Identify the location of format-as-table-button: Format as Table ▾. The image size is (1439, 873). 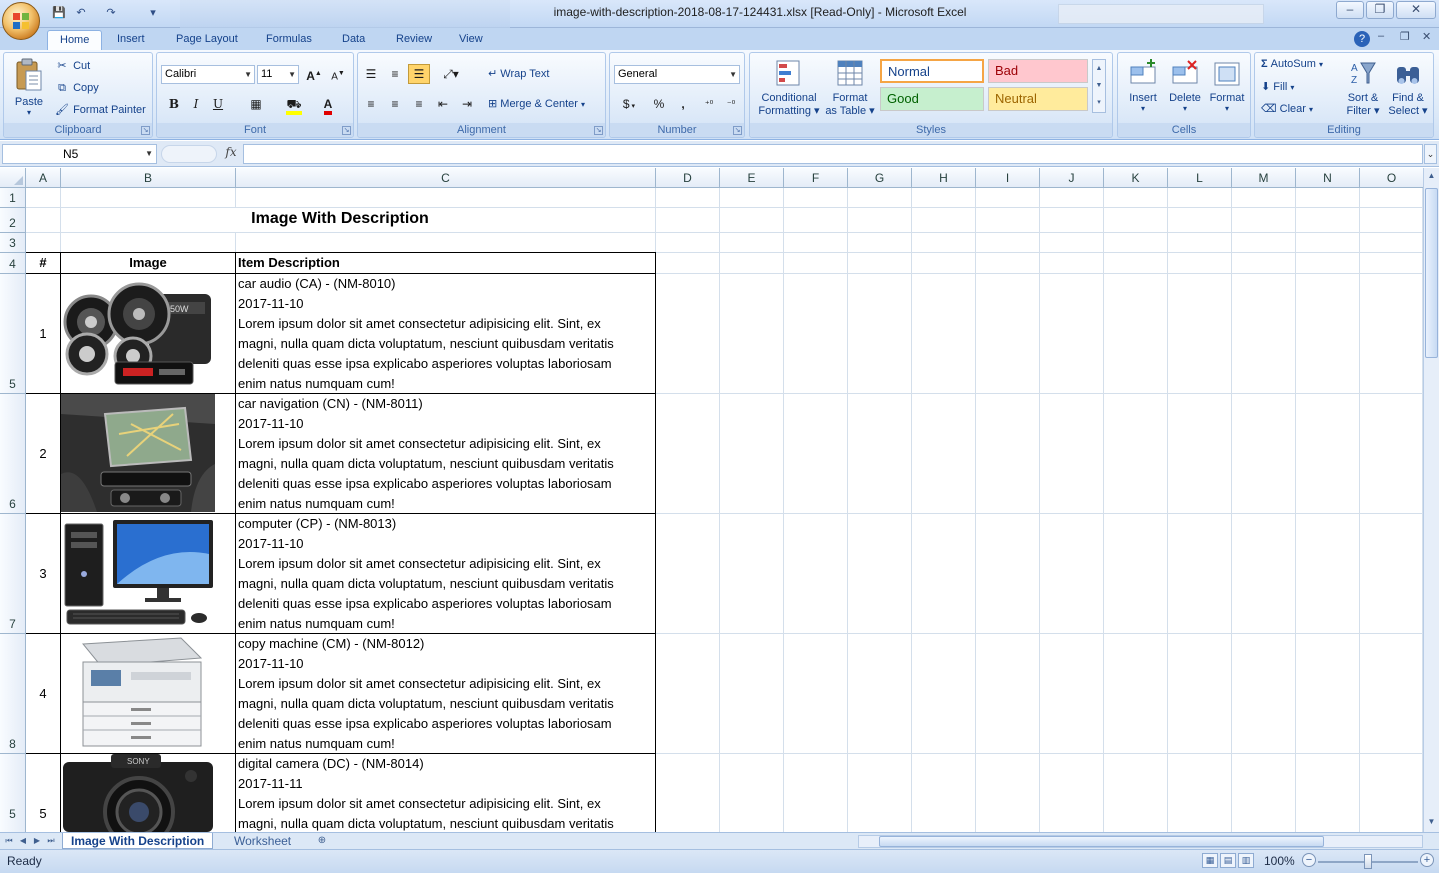
(850, 89).